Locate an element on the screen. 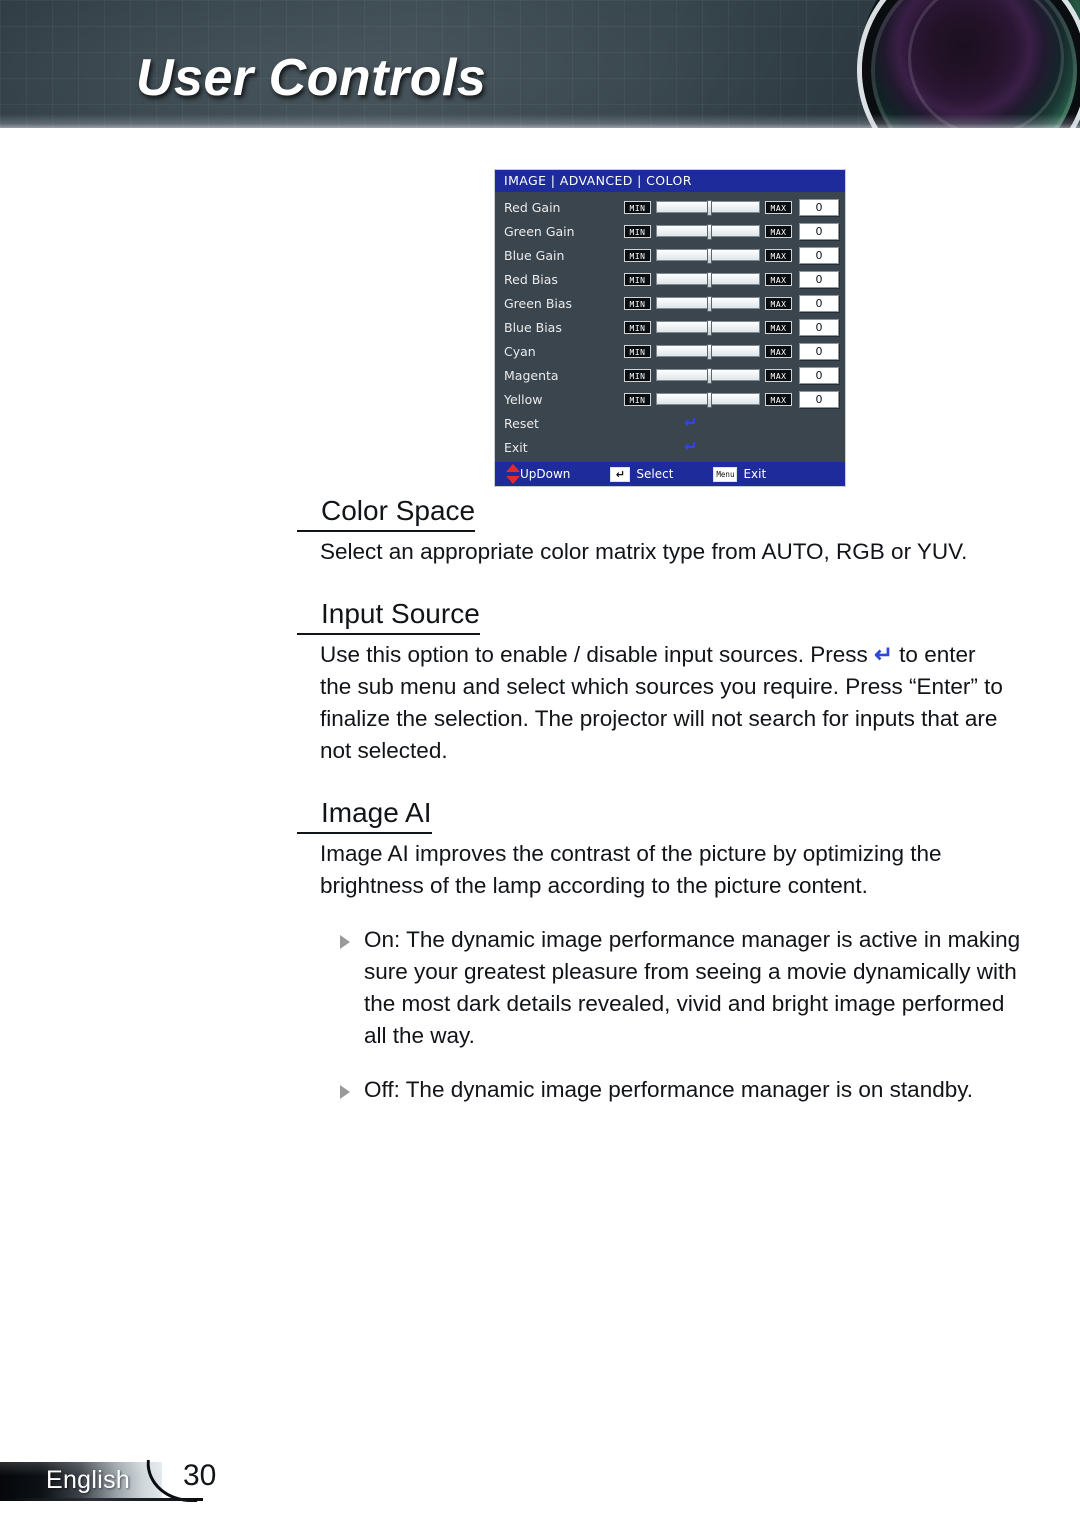 This screenshot has width=1080, height=1532. osd-row-green-gain: Green Gain MIN MAX 0 is located at coordinates (670, 231).